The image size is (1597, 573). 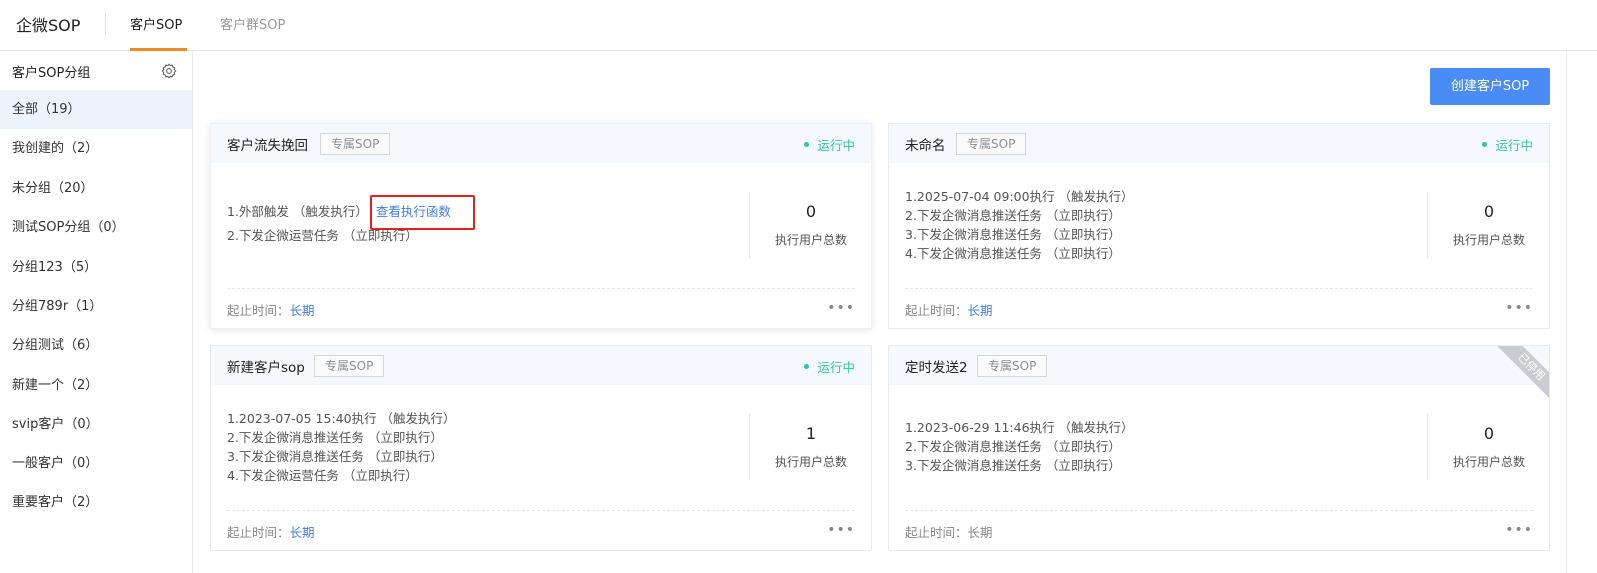 I want to click on sidebar-item-group123: 分组123（5）, so click(x=96, y=267).